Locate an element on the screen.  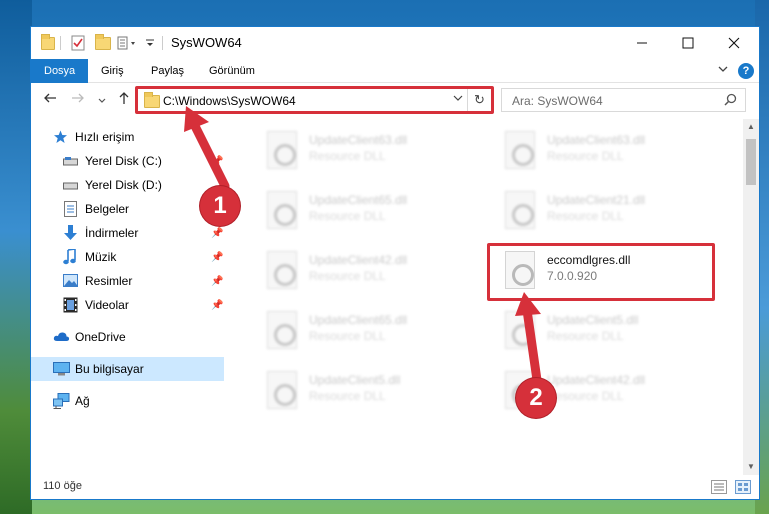
step-1-callout: 1 is located at coordinates (220, 206).